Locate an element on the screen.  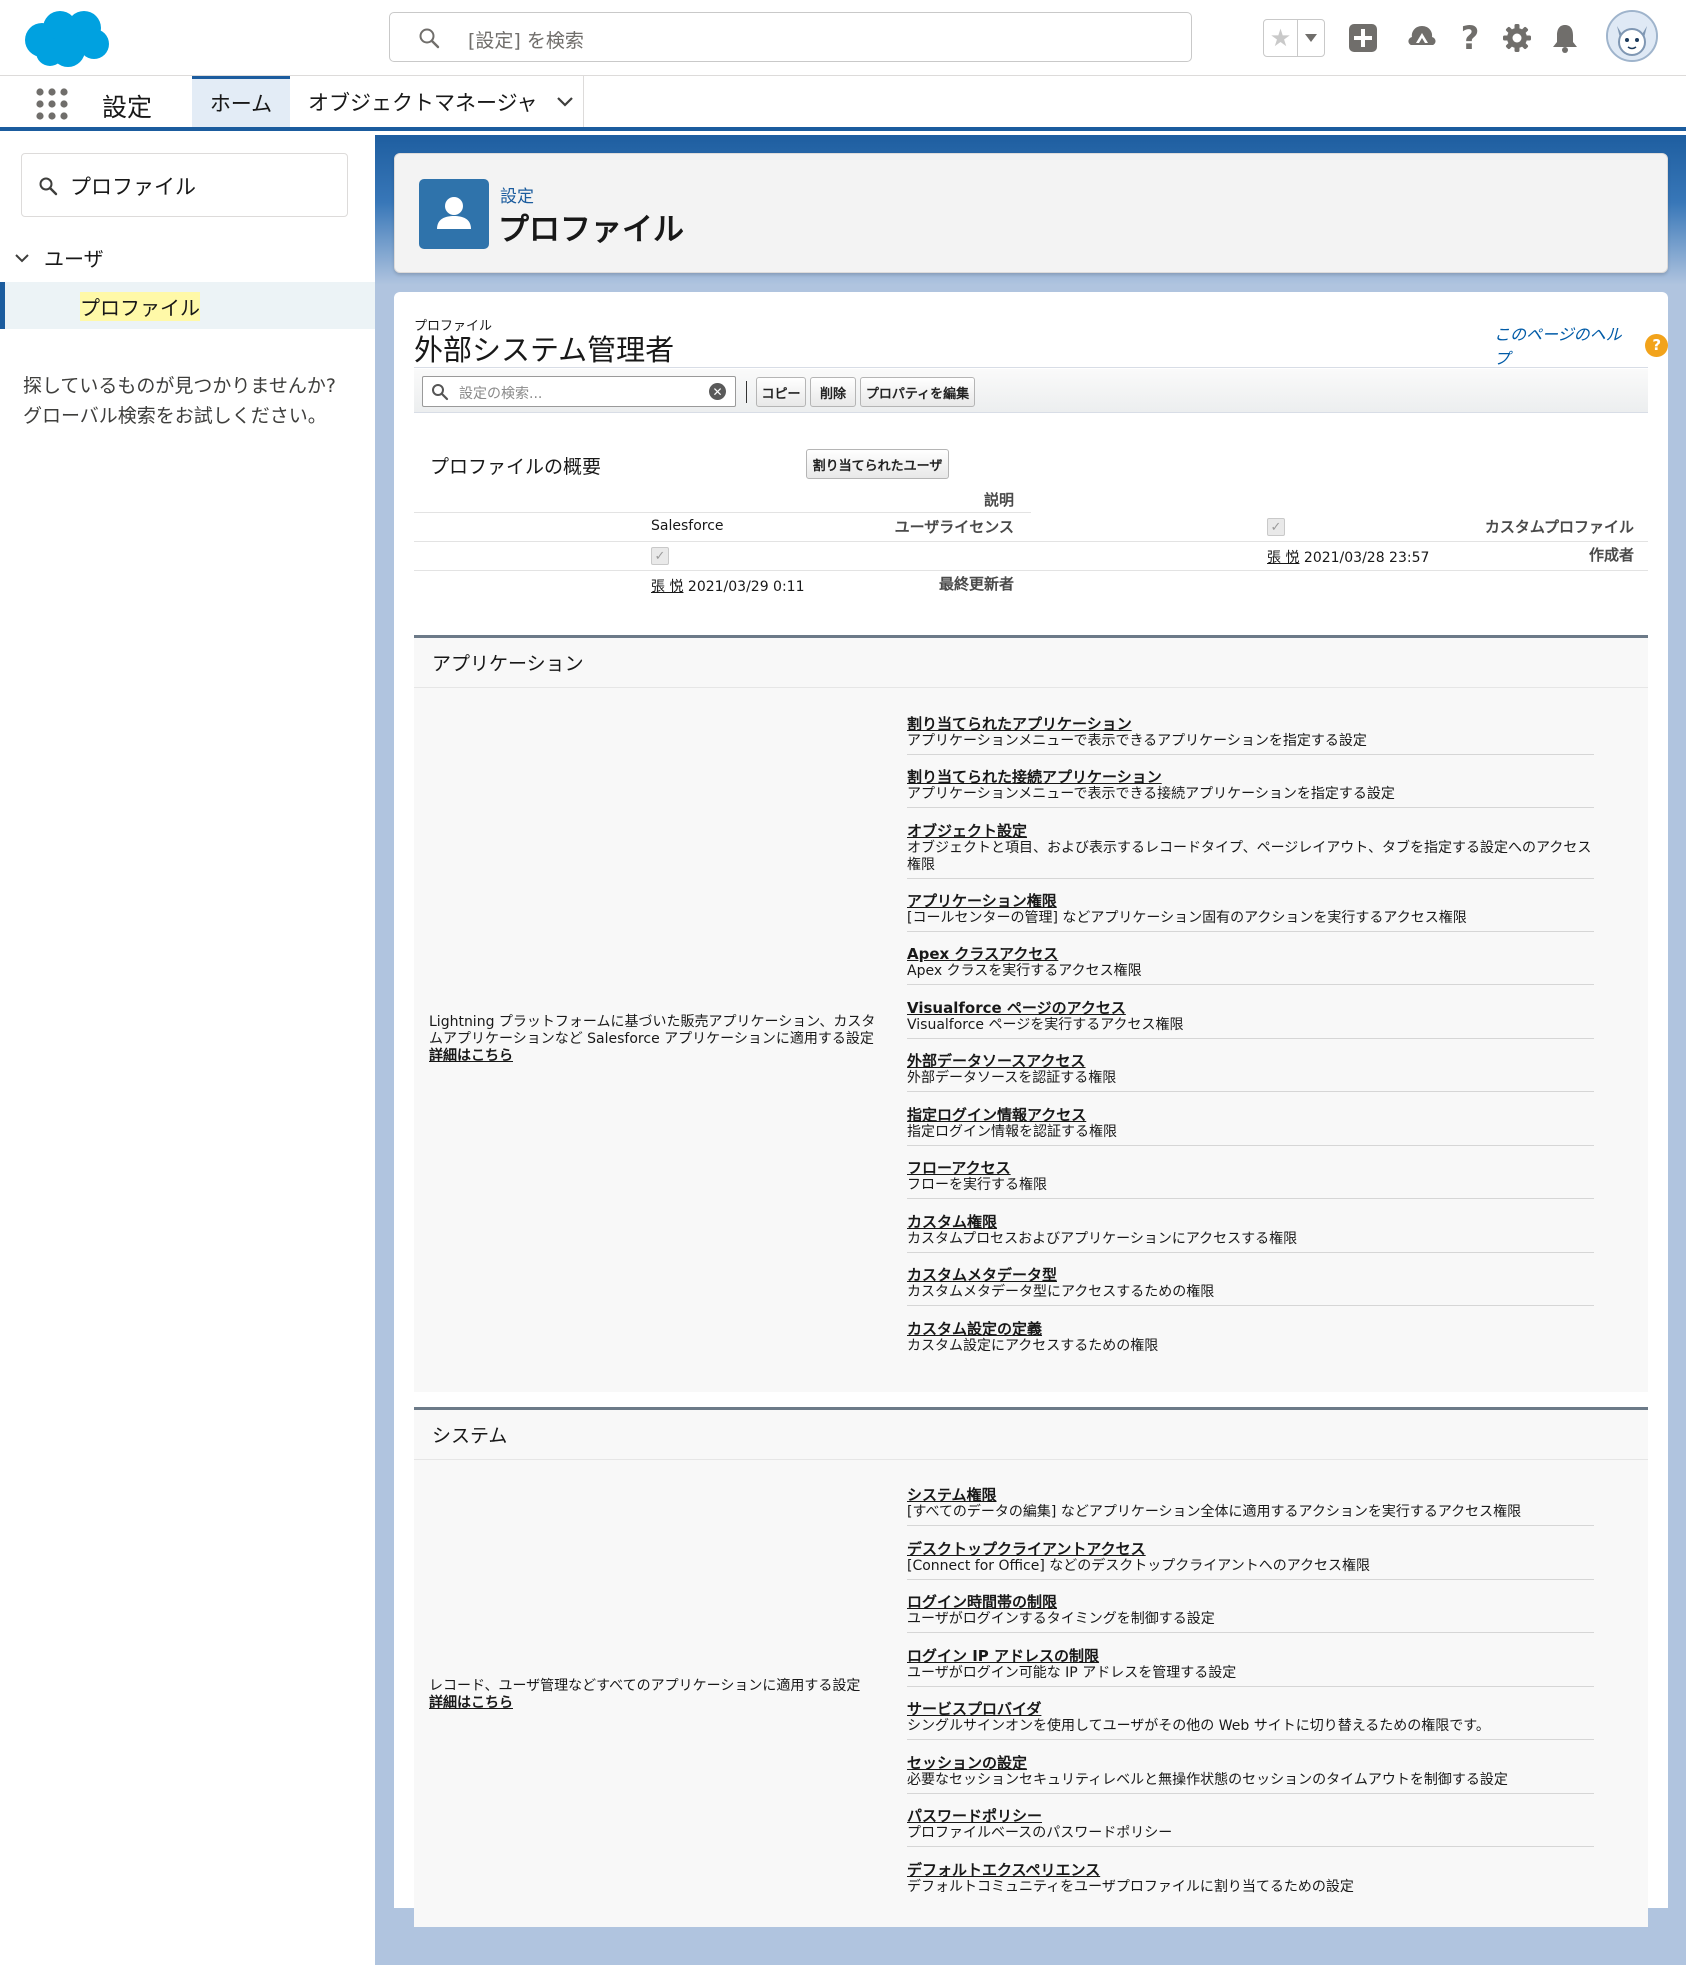
list-item: カスタム権限 カスタムプロセスおよびアプリケーションにアクセスする権限 is located at coordinates (1250, 1233).